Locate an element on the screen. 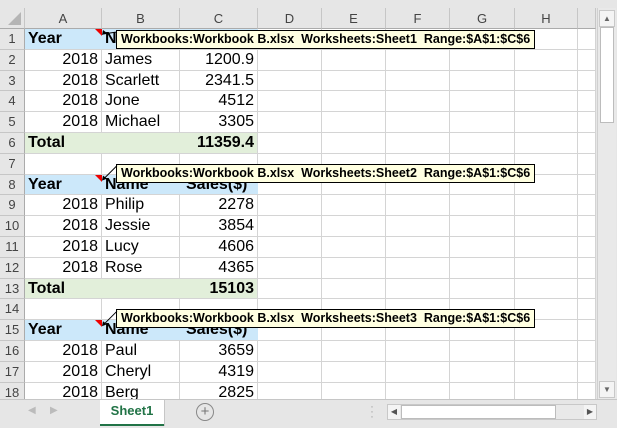  row-header: 5 is located at coordinates (12, 122).